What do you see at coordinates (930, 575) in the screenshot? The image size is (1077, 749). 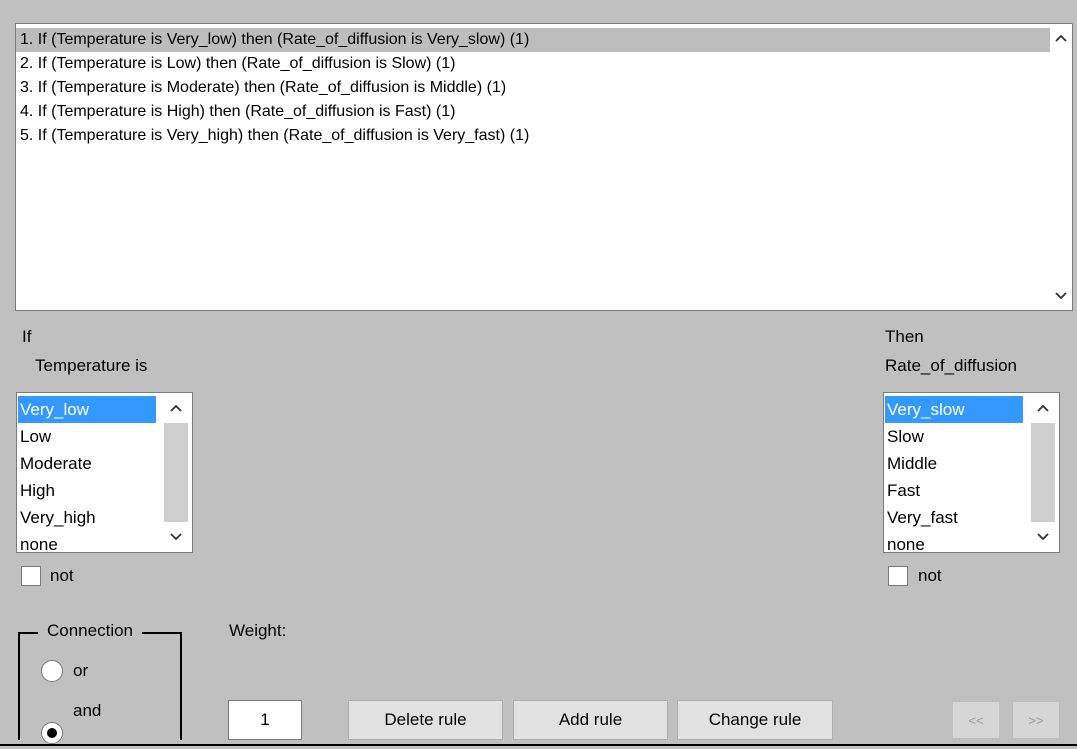 I see `then-not-label: not` at bounding box center [930, 575].